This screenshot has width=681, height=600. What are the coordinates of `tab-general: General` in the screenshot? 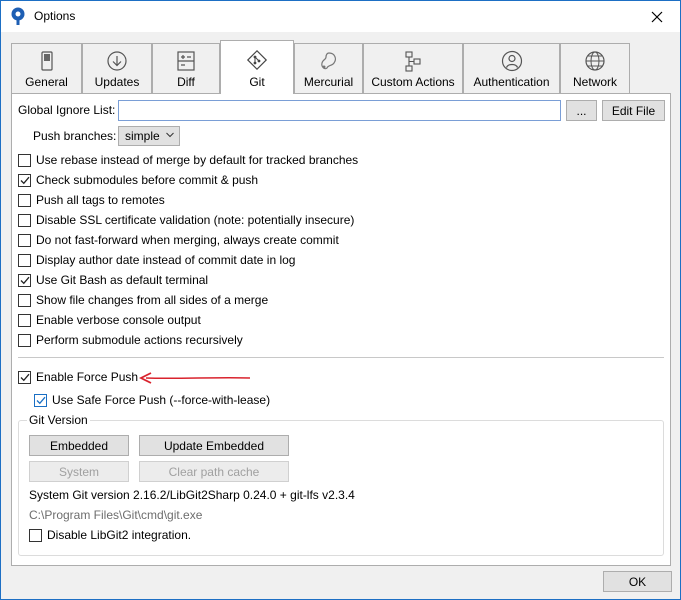 It's located at (46, 68).